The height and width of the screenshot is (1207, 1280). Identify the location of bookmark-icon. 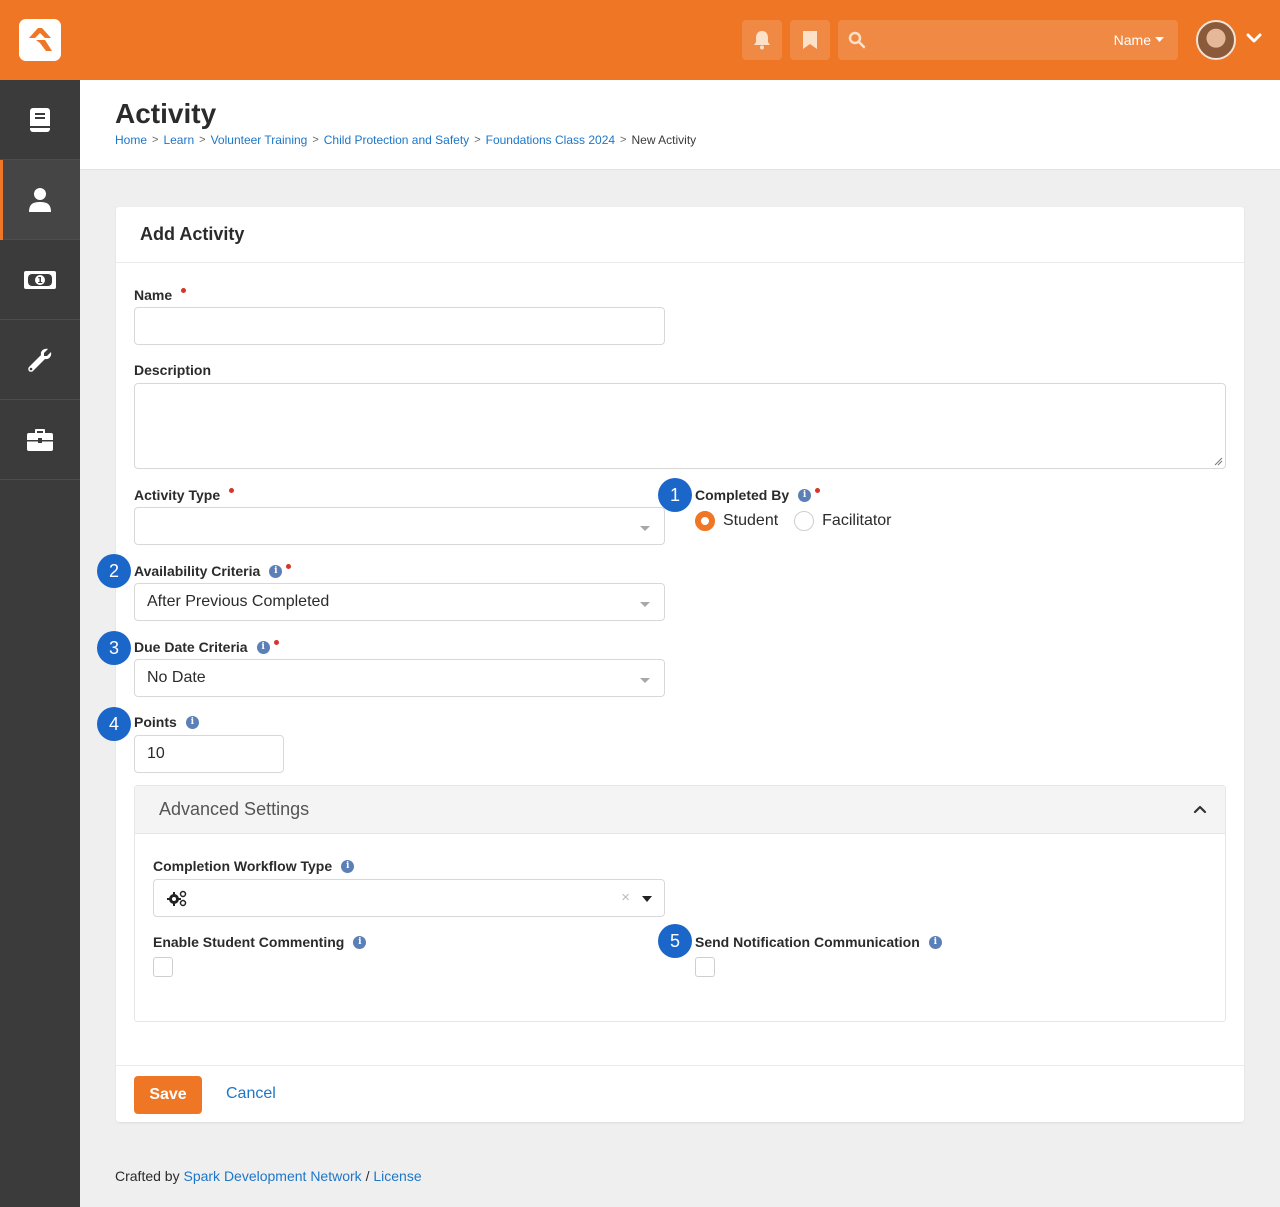
(810, 40).